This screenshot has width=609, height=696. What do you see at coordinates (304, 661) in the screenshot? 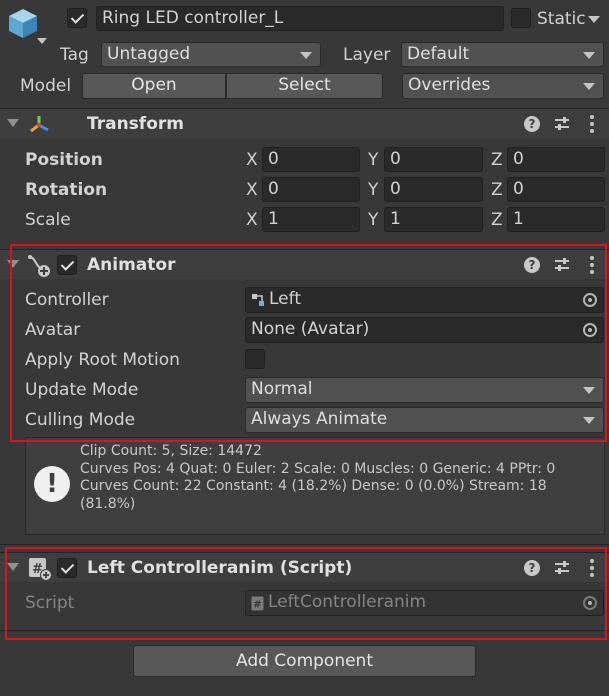
I see `add-component-button: Add Component` at bounding box center [304, 661].